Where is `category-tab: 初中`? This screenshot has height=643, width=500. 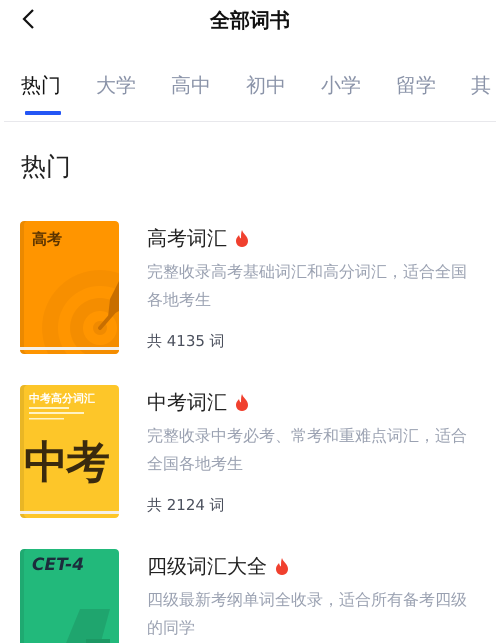
category-tab: 初中 is located at coordinates (266, 80).